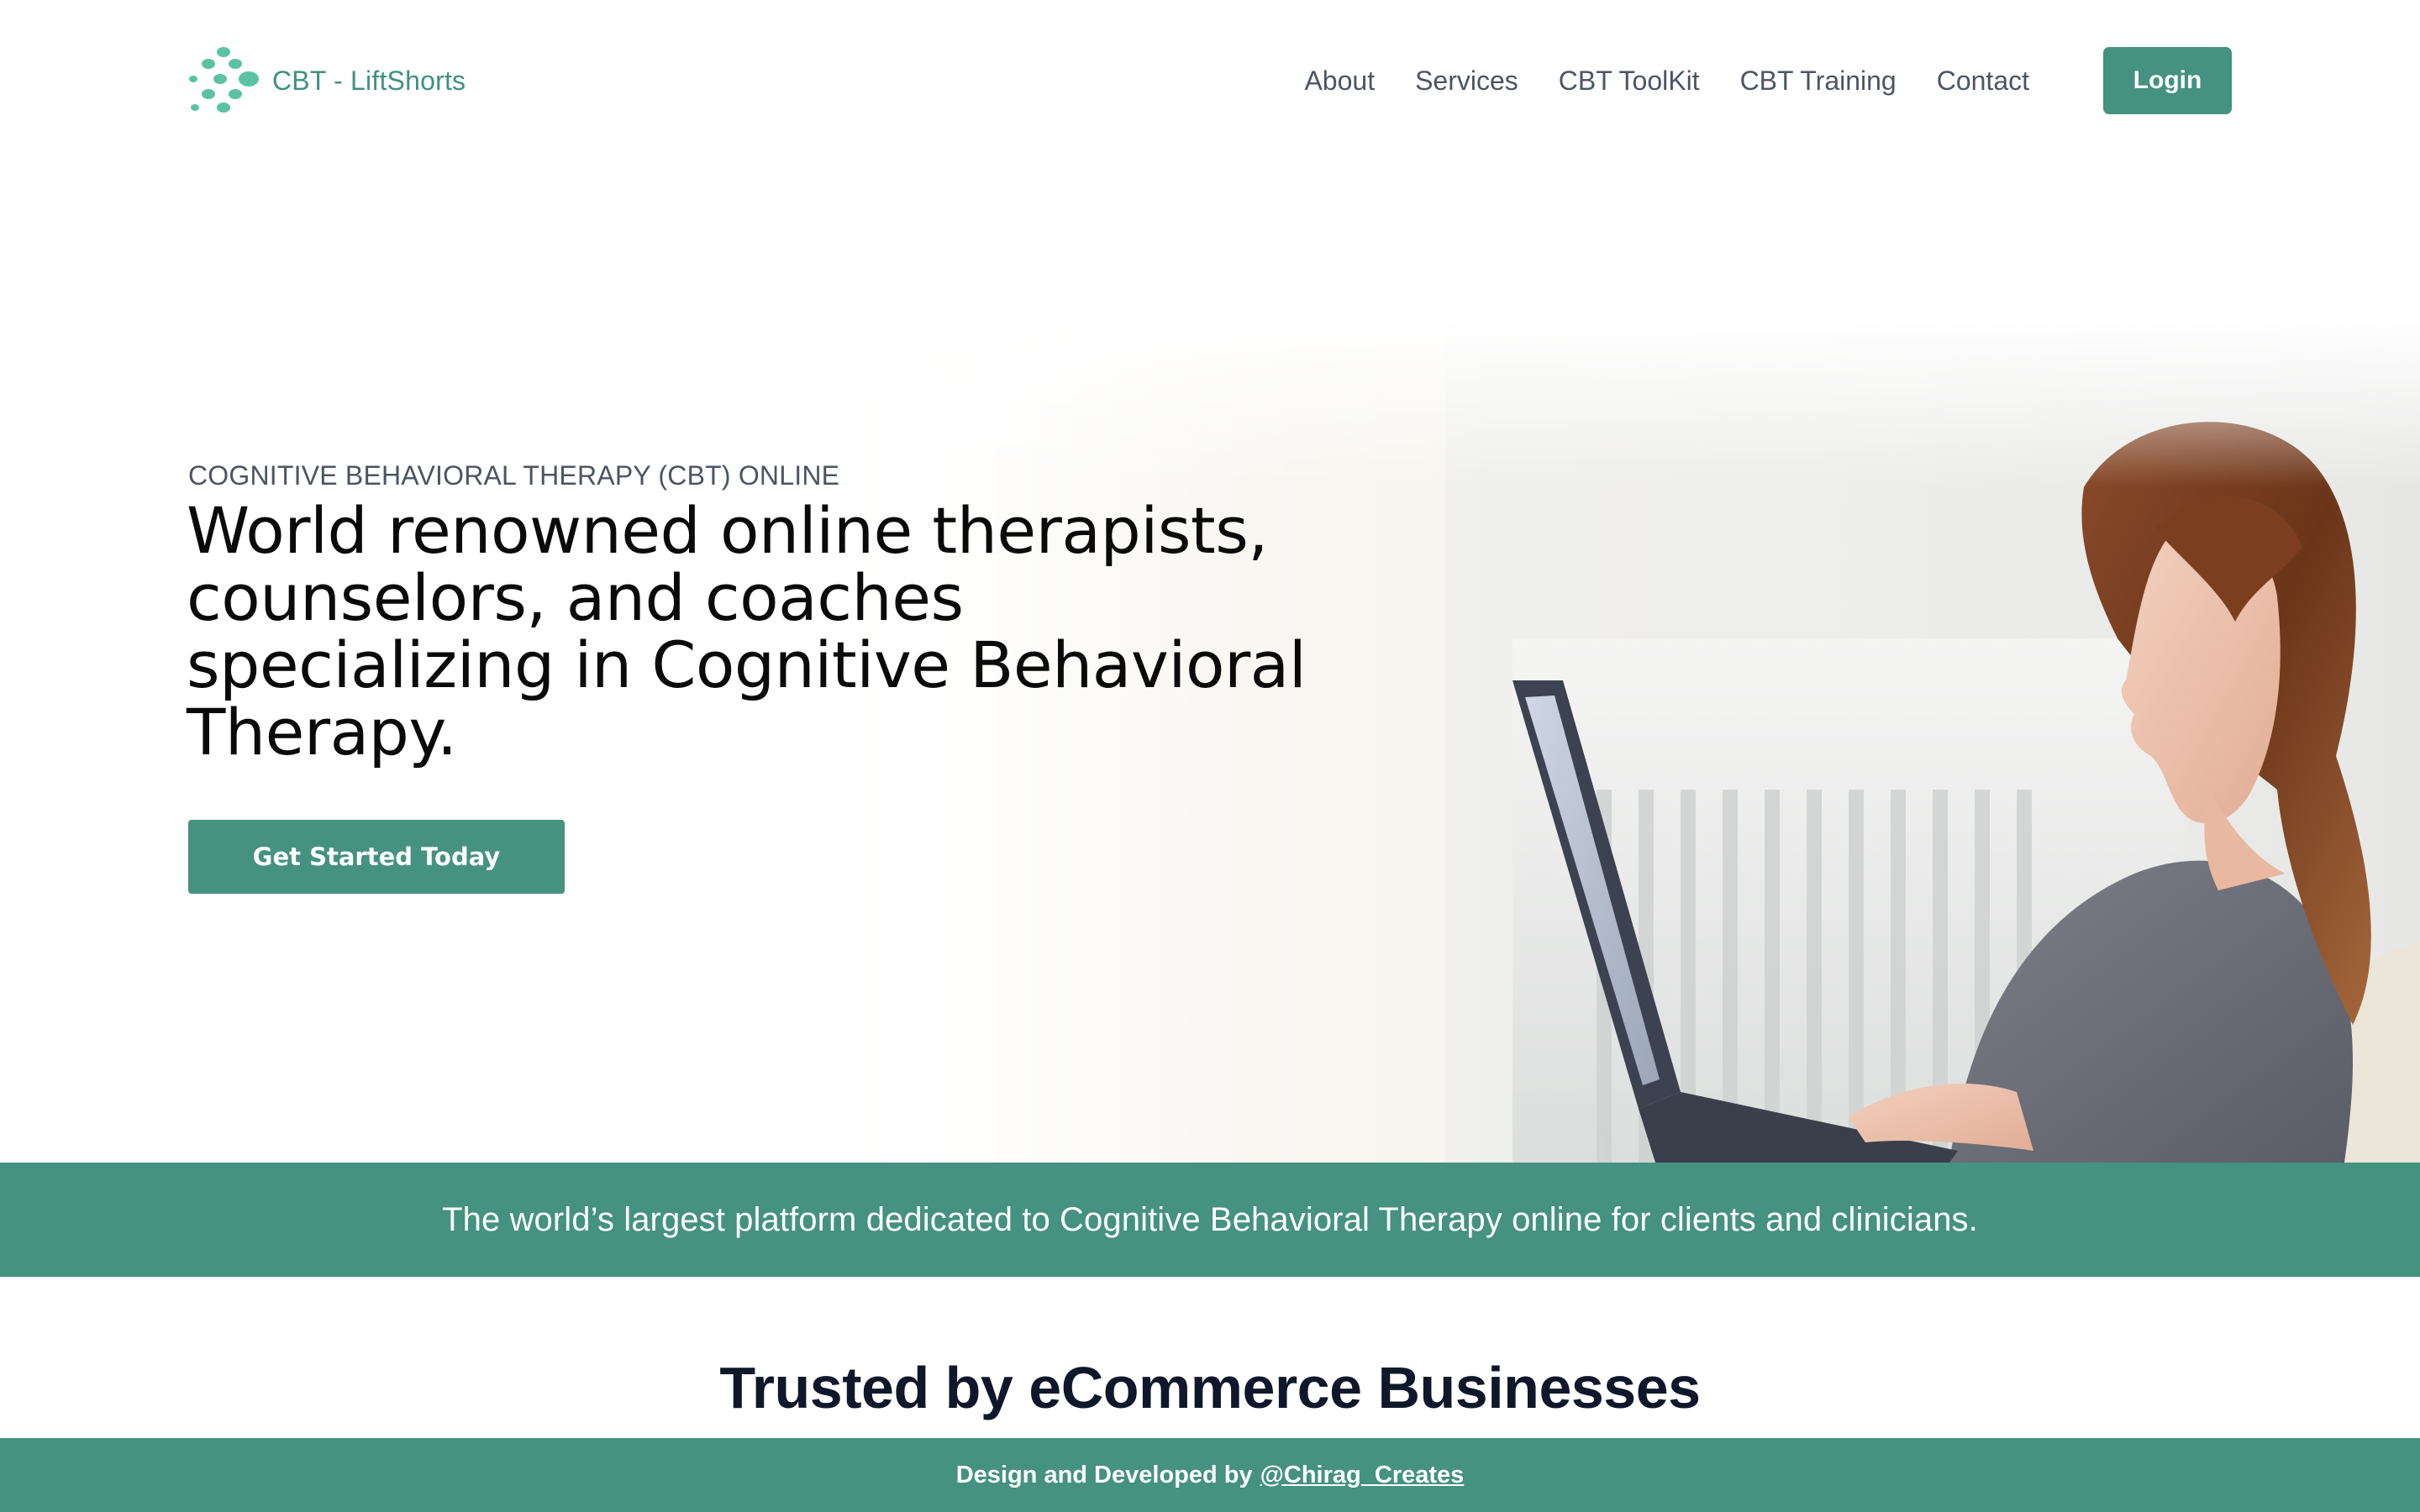 This screenshot has height=1512, width=2420. Describe the element at coordinates (1983, 81) in the screenshot. I see `nav-contact: Contact` at that location.